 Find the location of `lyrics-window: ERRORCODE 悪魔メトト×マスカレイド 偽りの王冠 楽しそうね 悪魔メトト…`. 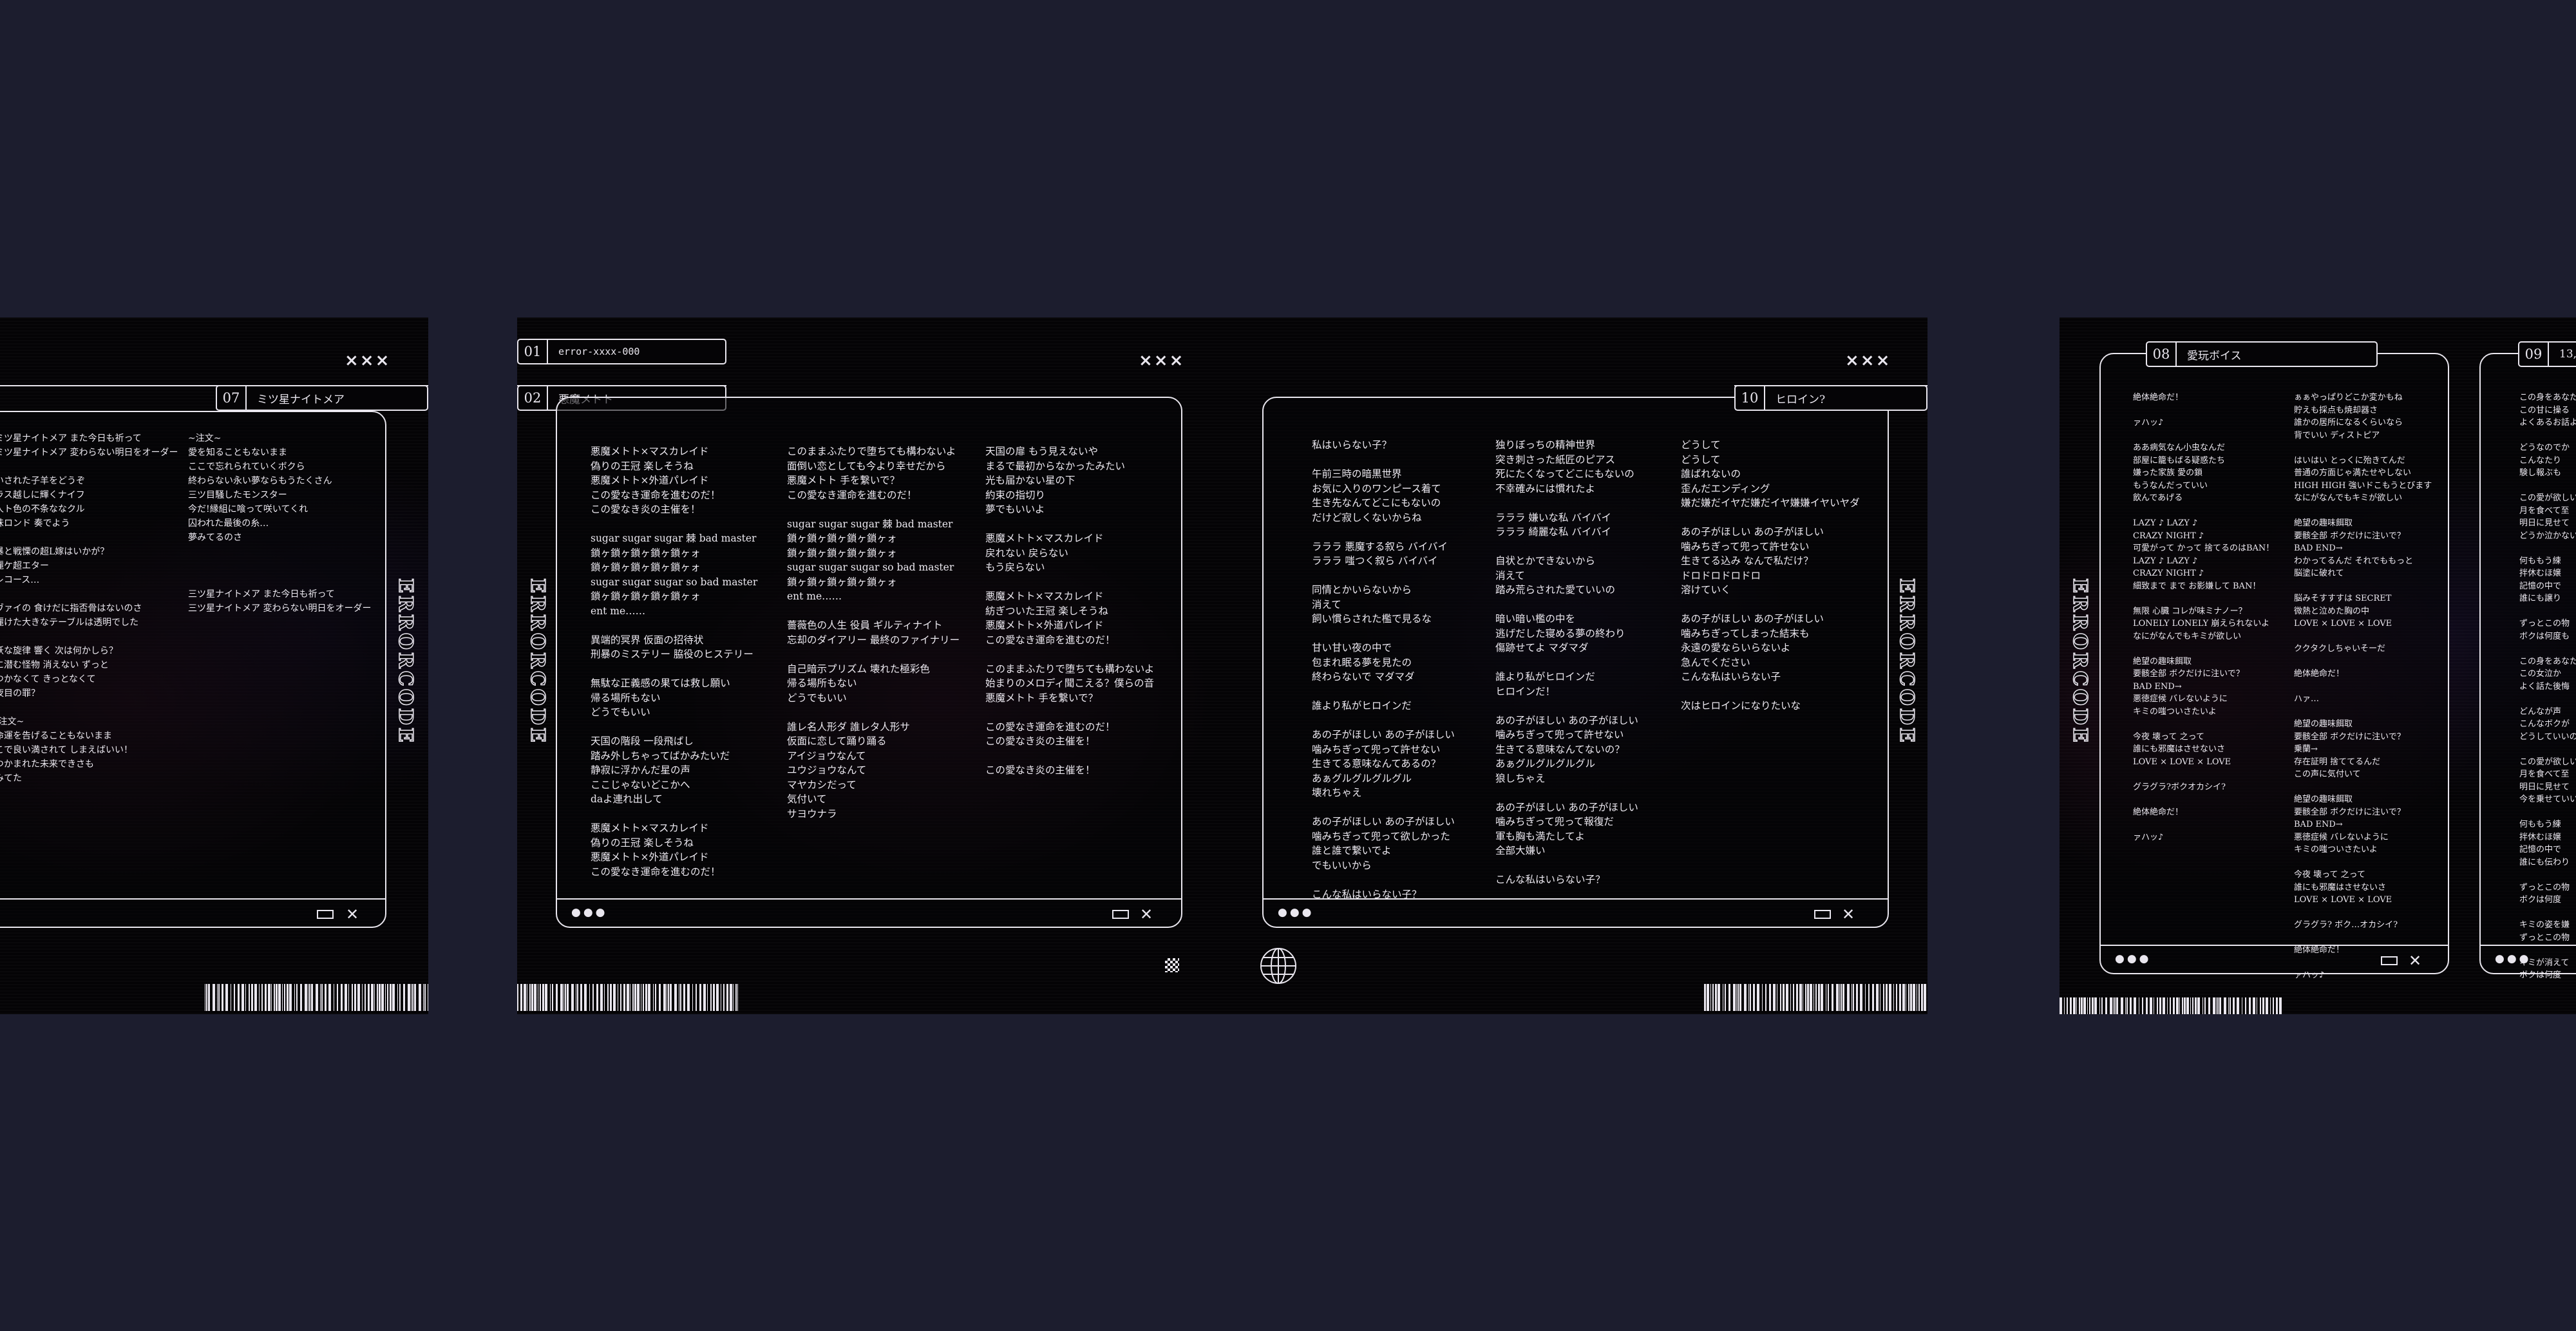

lyrics-window: ERRORCODE 悪魔メトト×マスカレイド 偽りの王冠 楽しそうね 悪魔メトト… is located at coordinates (854, 662).